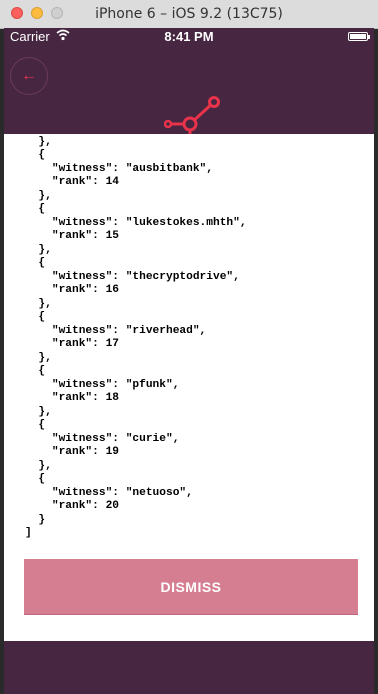 This screenshot has height=694, width=378. I want to click on back-button: ←, so click(29, 76).